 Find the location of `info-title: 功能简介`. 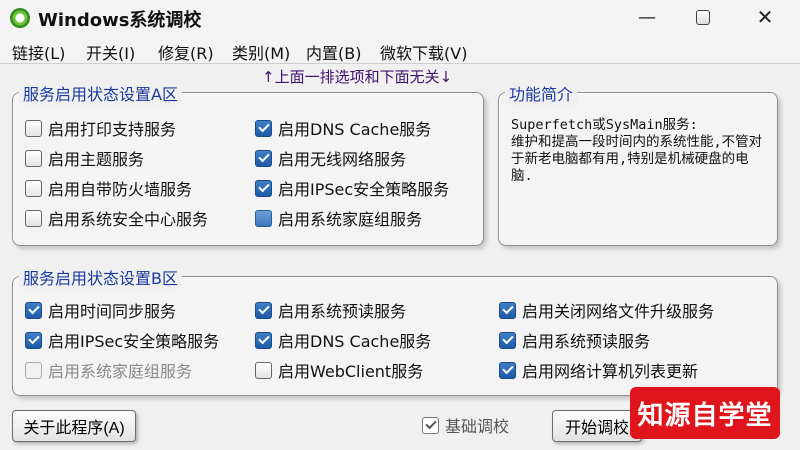

info-title: 功能简介 is located at coordinates (541, 93).